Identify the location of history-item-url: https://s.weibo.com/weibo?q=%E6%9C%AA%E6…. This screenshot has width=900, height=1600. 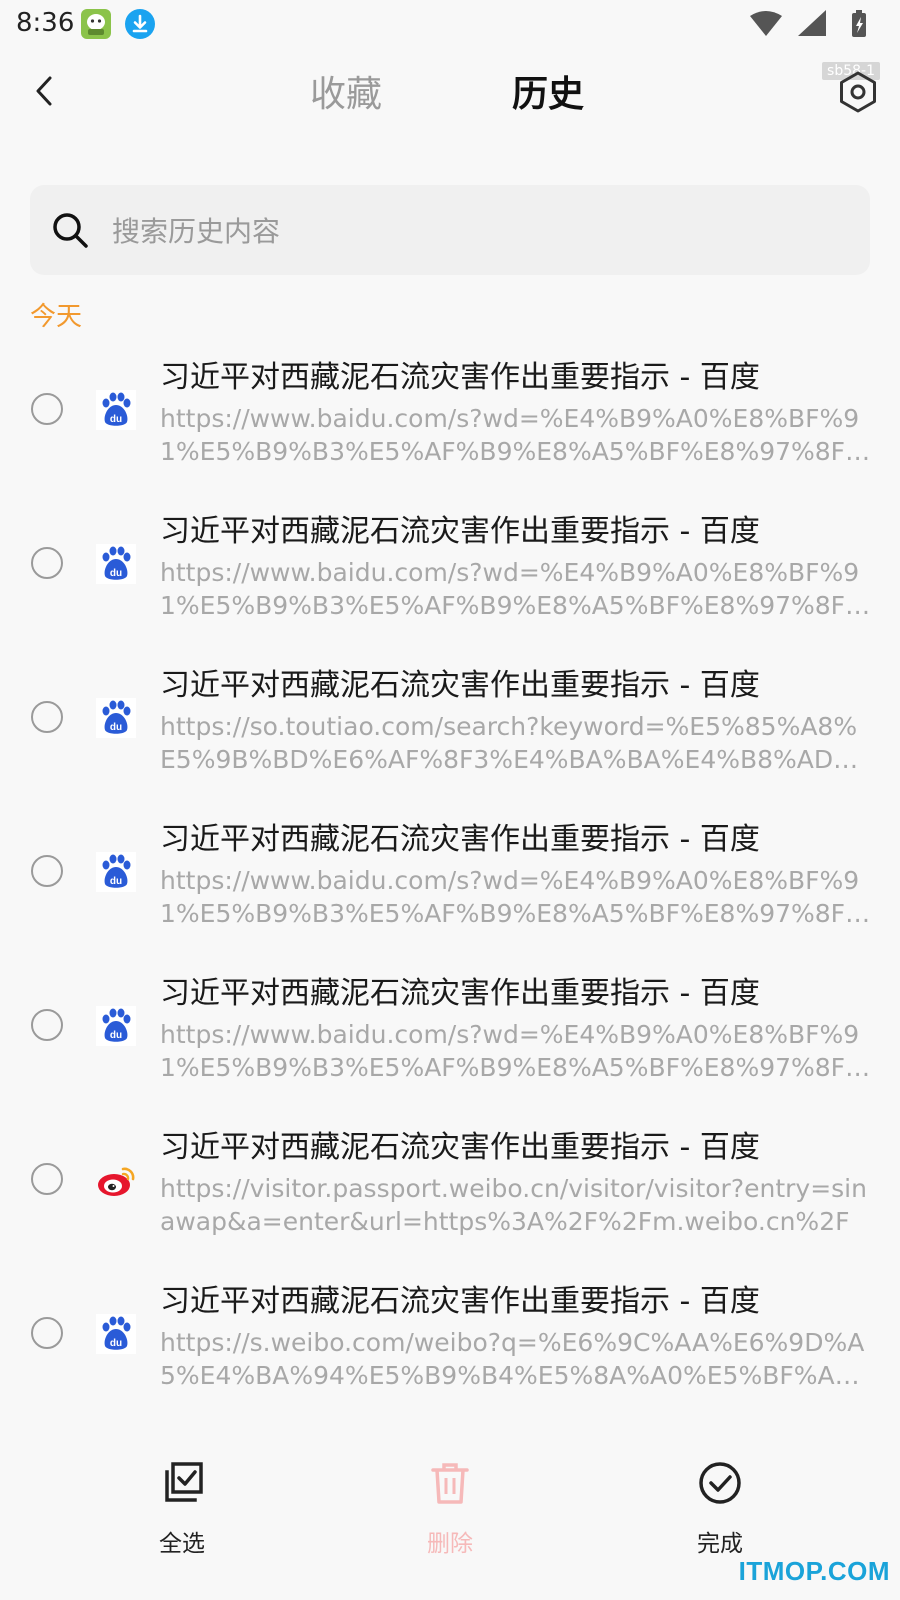
(512, 1359).